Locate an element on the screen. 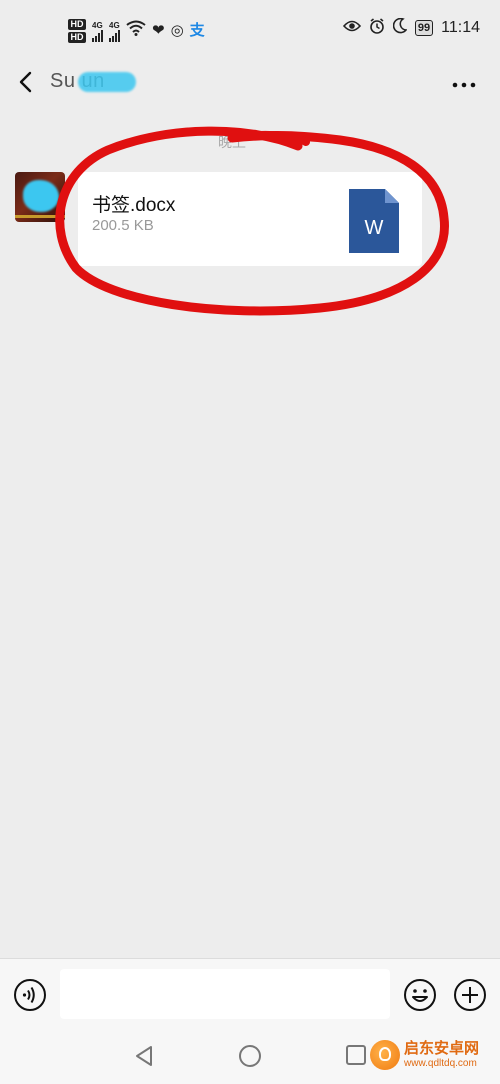 The height and width of the screenshot is (1084, 500). status-time: 11:14 is located at coordinates (460, 27).